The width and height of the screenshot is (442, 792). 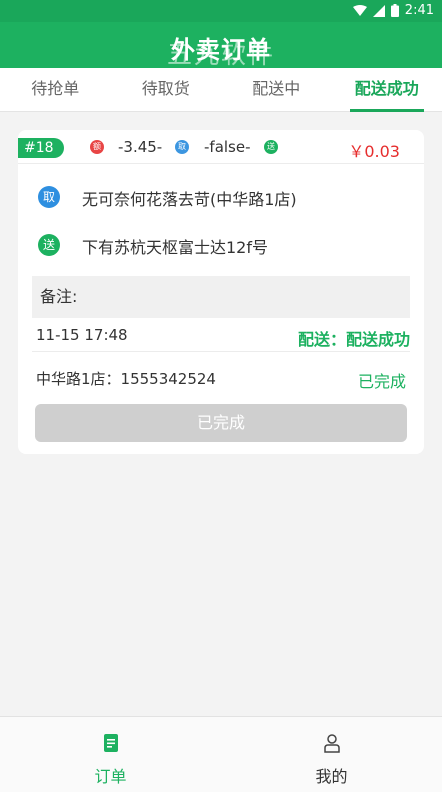 What do you see at coordinates (359, 10) in the screenshot?
I see `wifi-icon` at bounding box center [359, 10].